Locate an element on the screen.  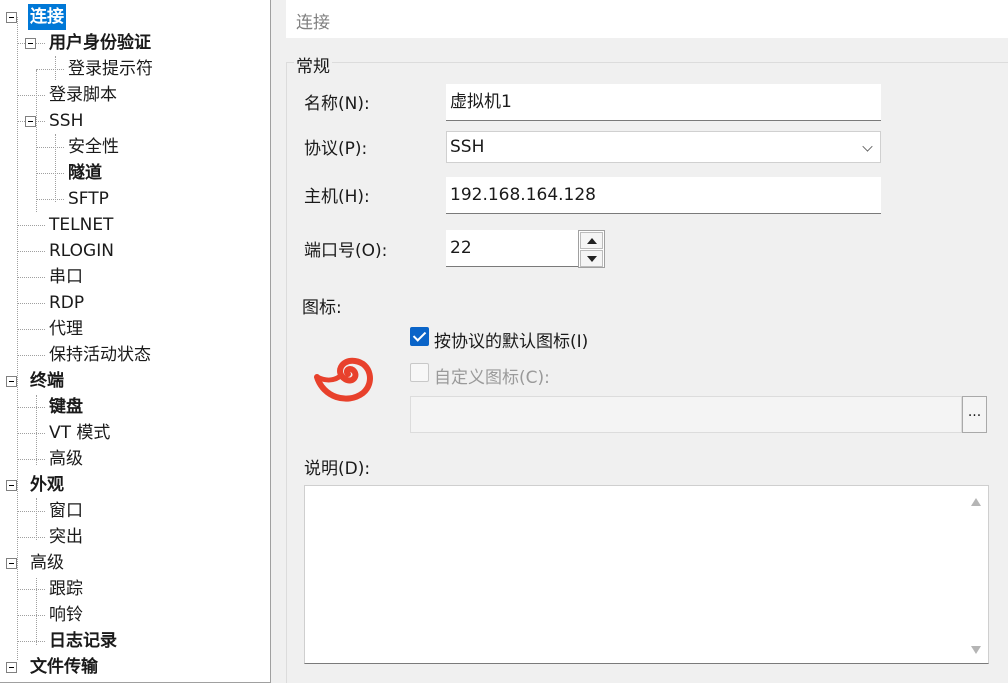
ssh-protocol-icon is located at coordinates (343, 379).